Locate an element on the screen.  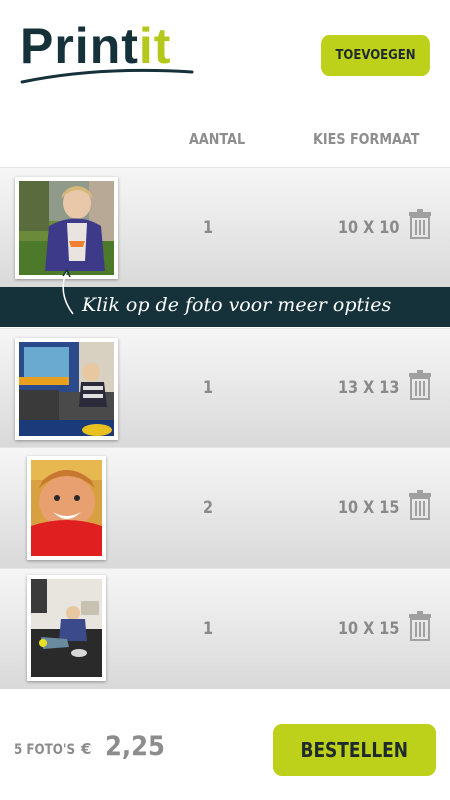
curved-arrow-icon is located at coordinates (68, 291).